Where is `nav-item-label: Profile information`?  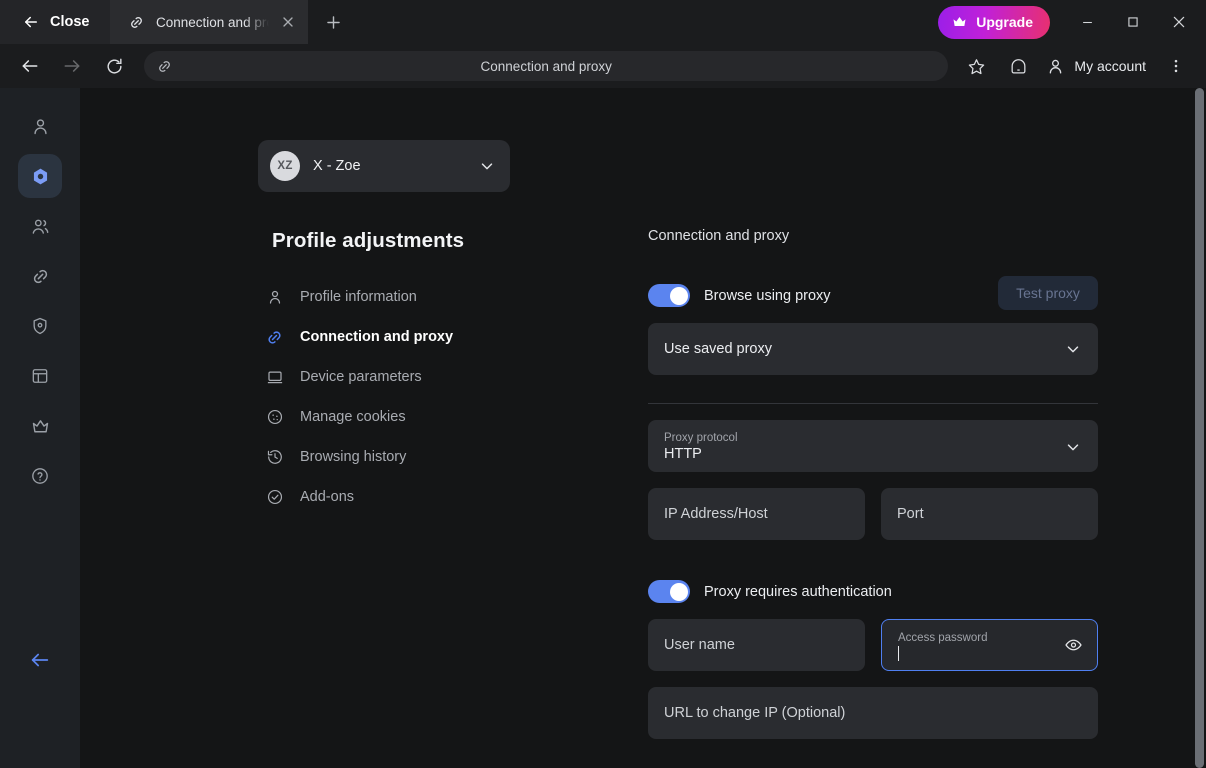
nav-item-label: Profile information is located at coordinates (358, 297).